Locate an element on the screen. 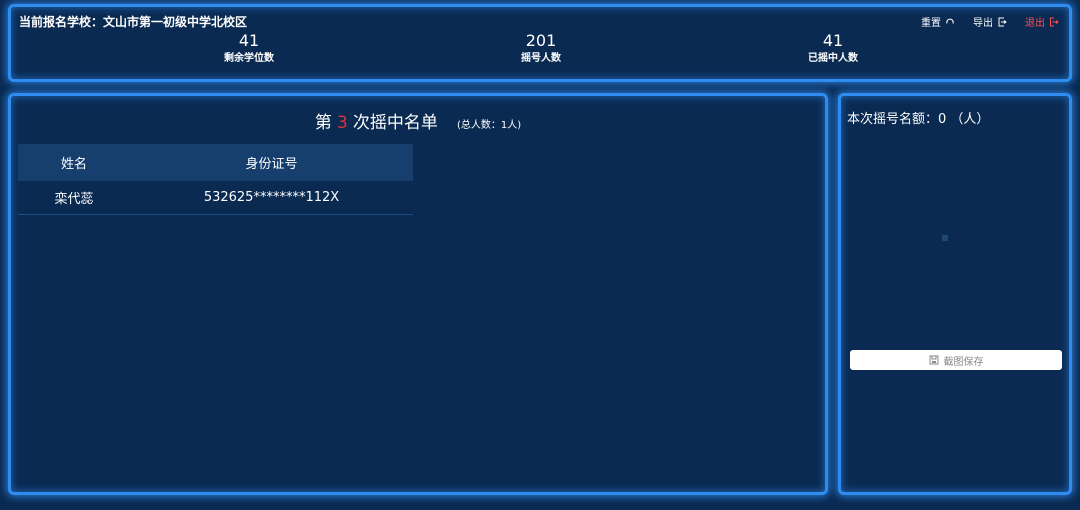 The image size is (1080, 510). stat-applicants: 201 摇号人数 is located at coordinates (541, 48).